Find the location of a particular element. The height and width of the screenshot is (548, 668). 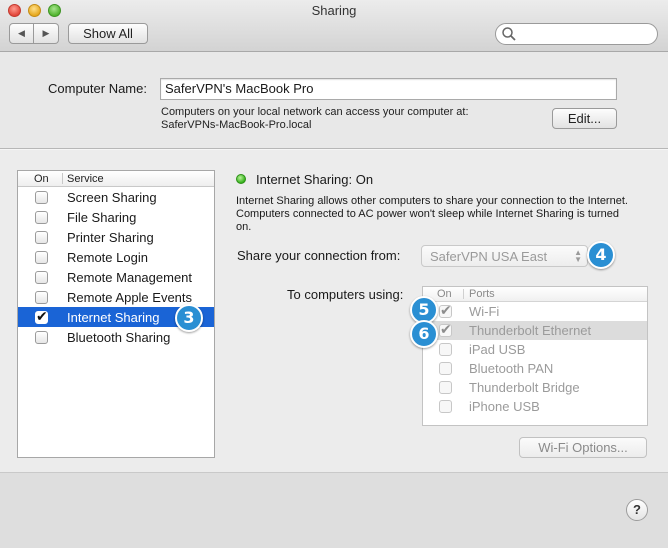

step-badge-6: 6 is located at coordinates (424, 334).